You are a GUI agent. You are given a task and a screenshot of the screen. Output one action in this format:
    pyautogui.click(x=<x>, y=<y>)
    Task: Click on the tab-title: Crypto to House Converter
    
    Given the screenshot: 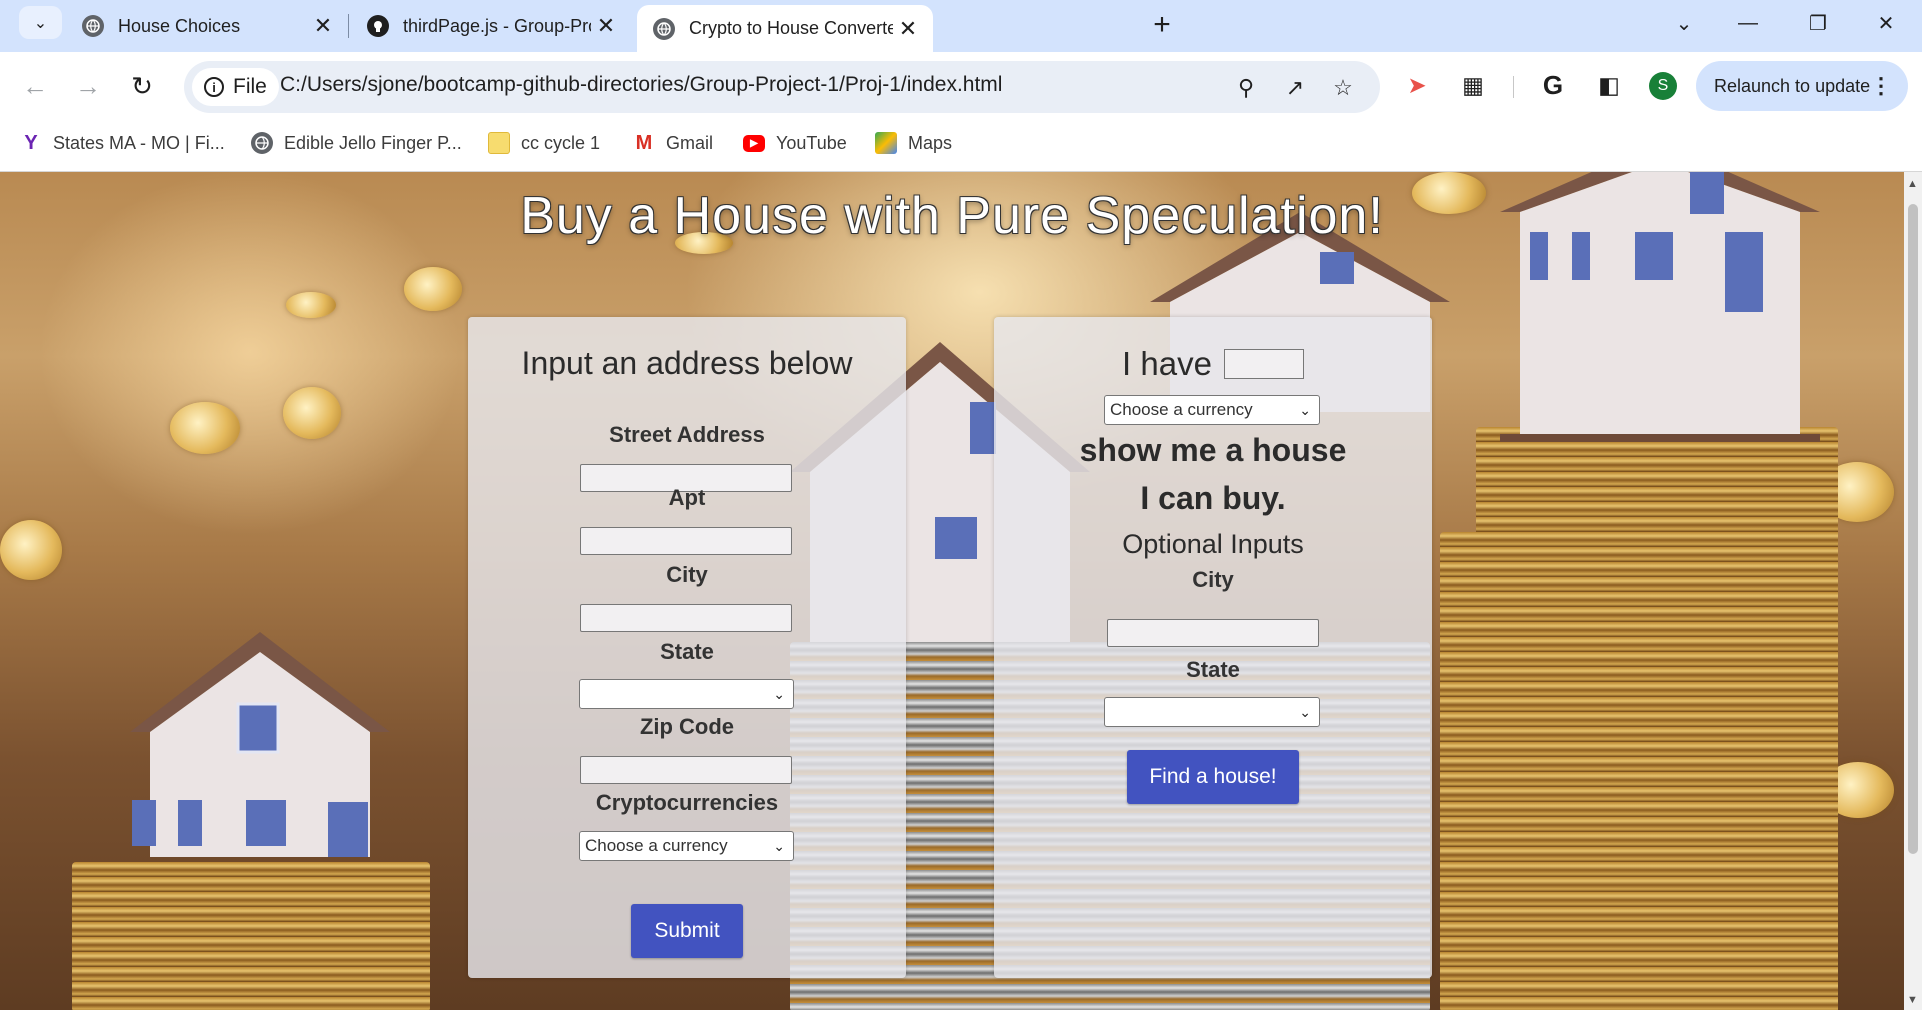 What is the action you would take?
    pyautogui.click(x=791, y=28)
    